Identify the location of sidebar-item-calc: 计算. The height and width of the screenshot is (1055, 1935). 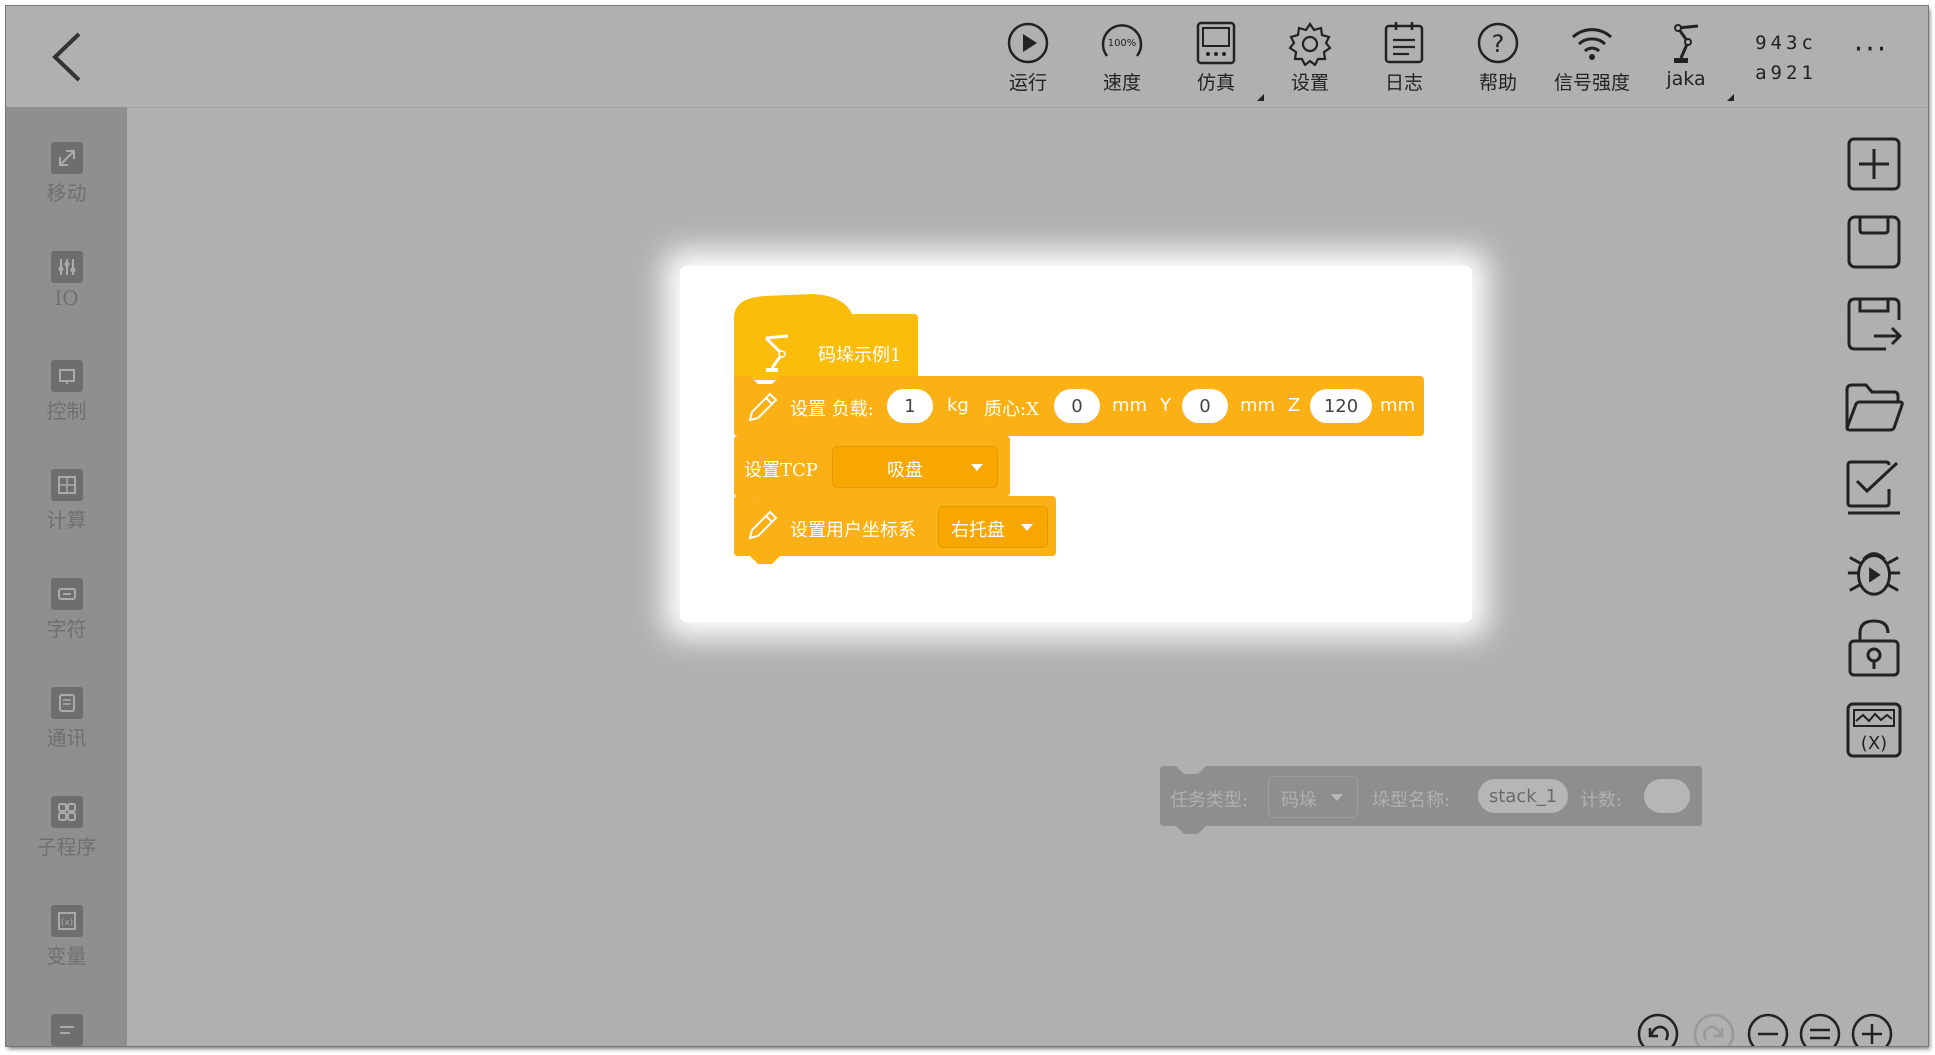
(66, 501).